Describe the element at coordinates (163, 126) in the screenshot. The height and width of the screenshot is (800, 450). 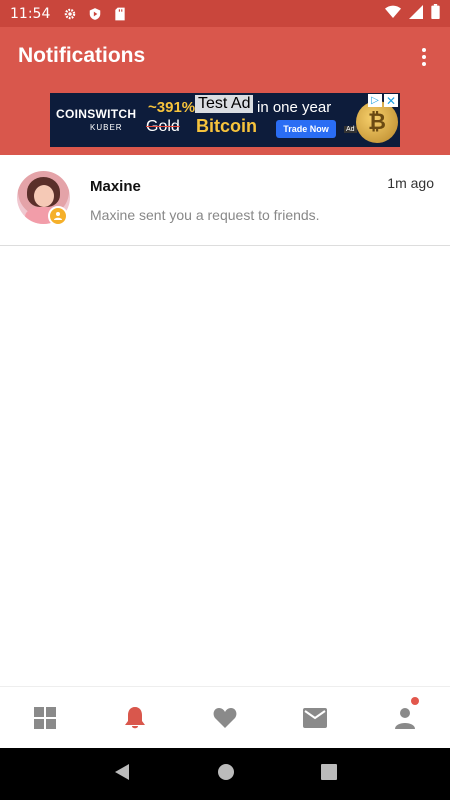
I see `ad-gold-text: Gold` at that location.